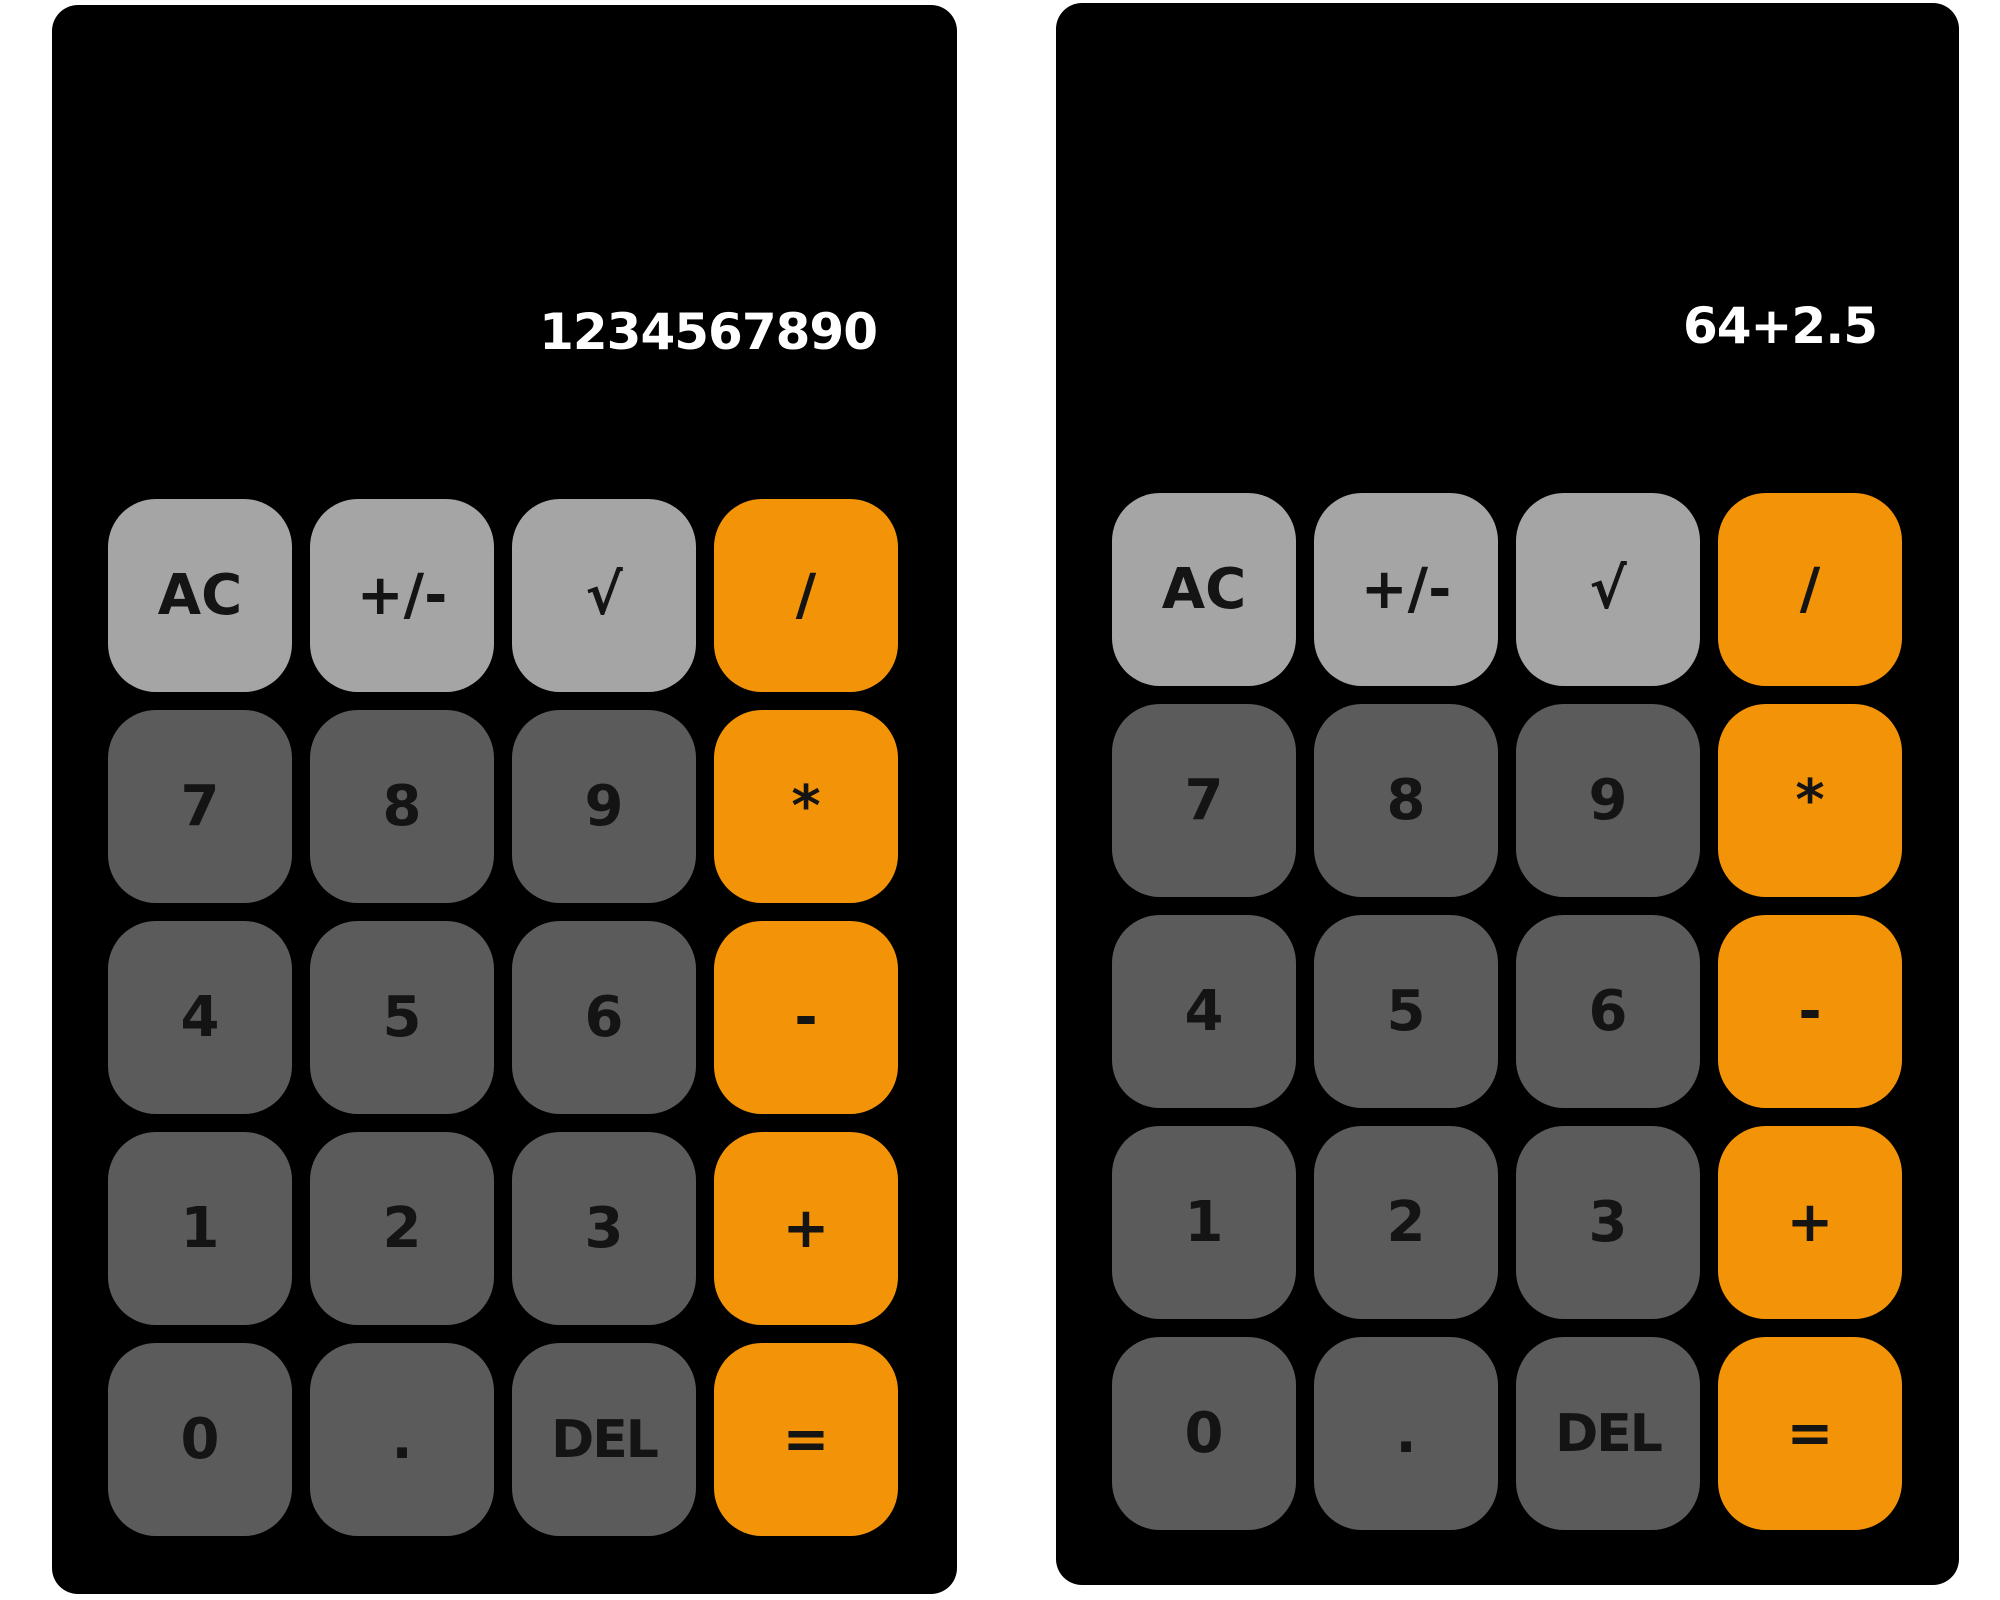  What do you see at coordinates (708, 332) in the screenshot?
I see `display-value: 1234567890` at bounding box center [708, 332].